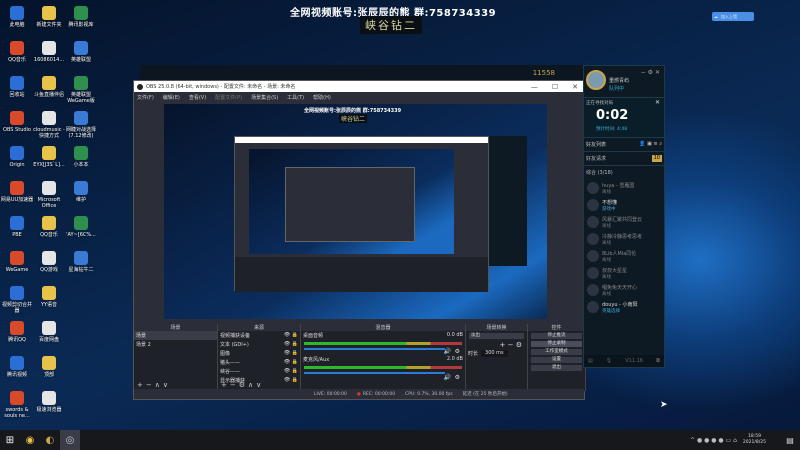  Describe the element at coordinates (197, 97) in the screenshot. I see `menu-view: 查看(V)` at that location.